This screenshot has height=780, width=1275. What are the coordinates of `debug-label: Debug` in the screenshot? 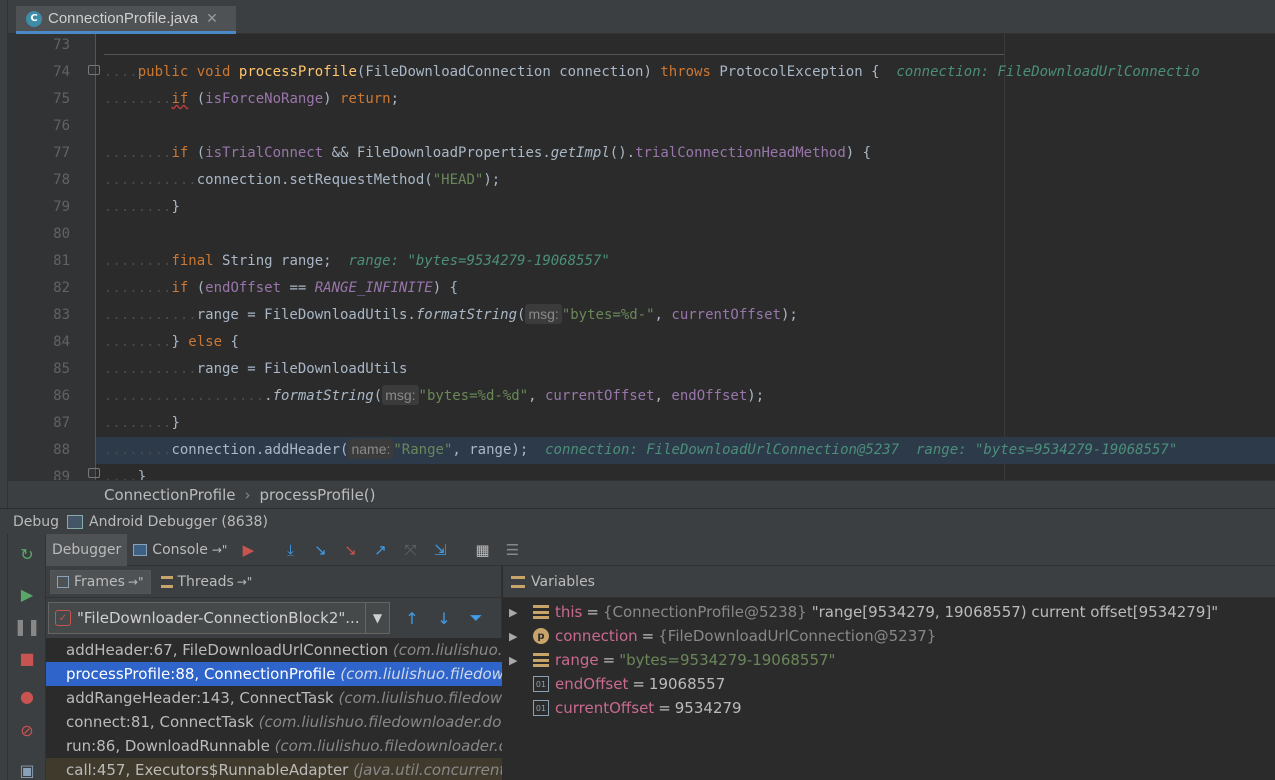 It's located at (36, 521).